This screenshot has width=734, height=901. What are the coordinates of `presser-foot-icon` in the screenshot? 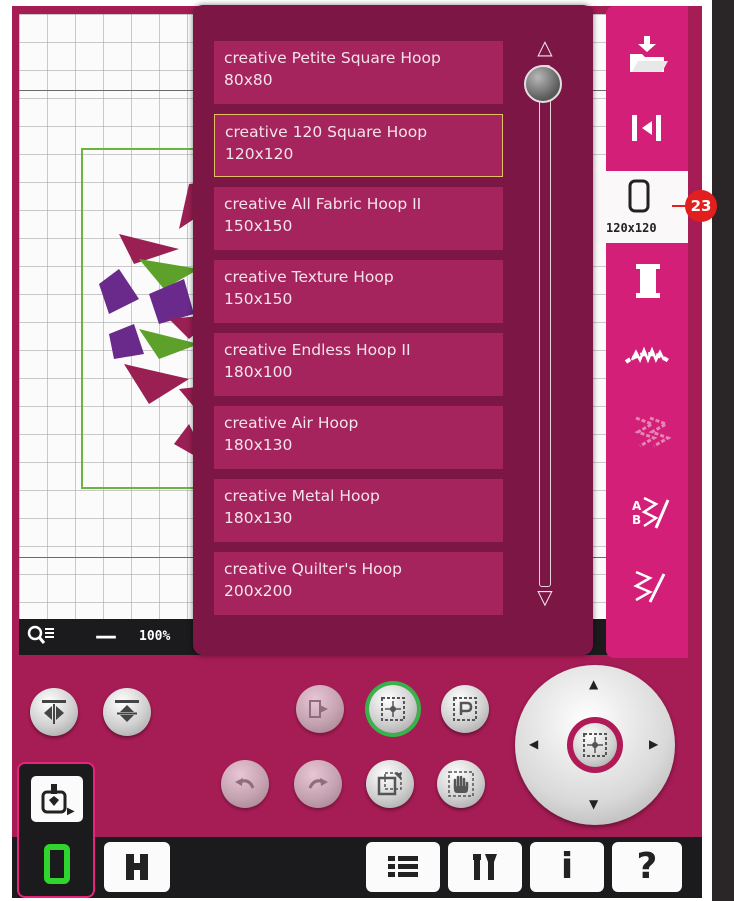 It's located at (137, 867).